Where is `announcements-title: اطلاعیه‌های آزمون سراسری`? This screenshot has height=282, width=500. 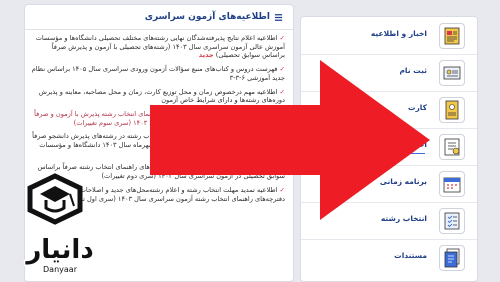
announcements-title: اطلاعیه‌های آزمون سراسری is located at coordinates (214, 17).